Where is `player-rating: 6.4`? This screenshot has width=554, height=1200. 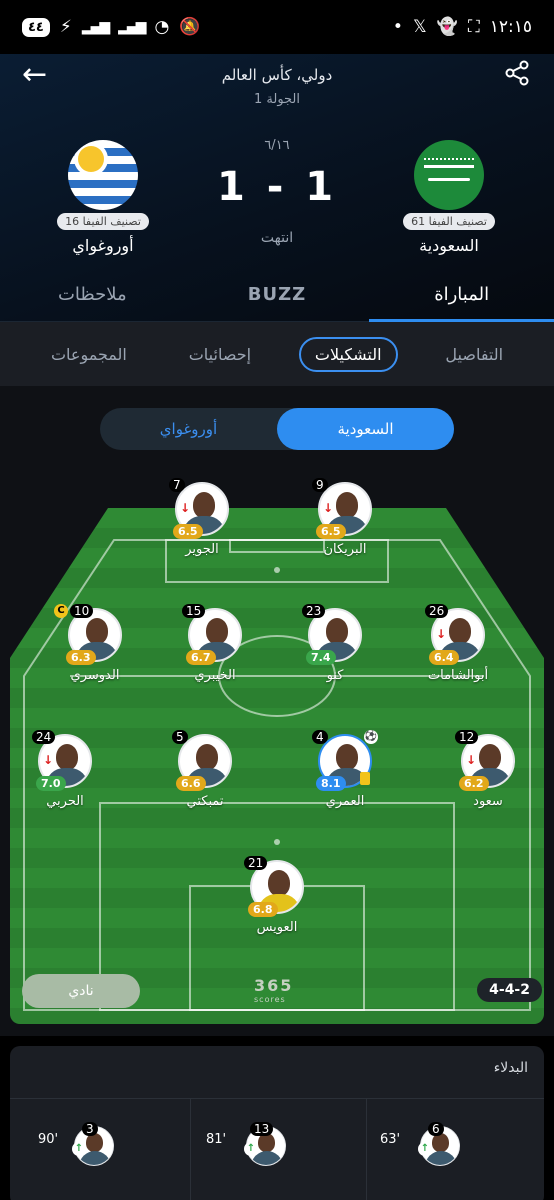 player-rating: 6.4 is located at coordinates (444, 657).